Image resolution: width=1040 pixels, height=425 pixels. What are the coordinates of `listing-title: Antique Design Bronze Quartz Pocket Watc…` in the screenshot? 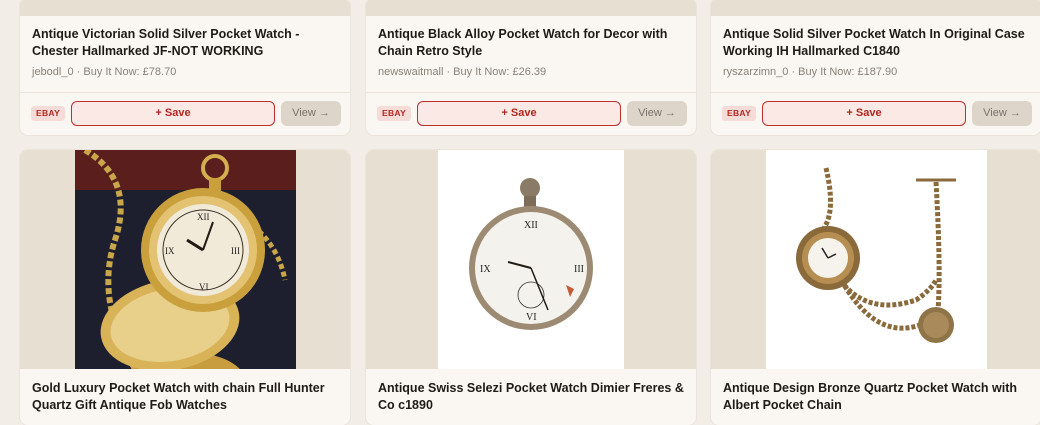 It's located at (876, 397).